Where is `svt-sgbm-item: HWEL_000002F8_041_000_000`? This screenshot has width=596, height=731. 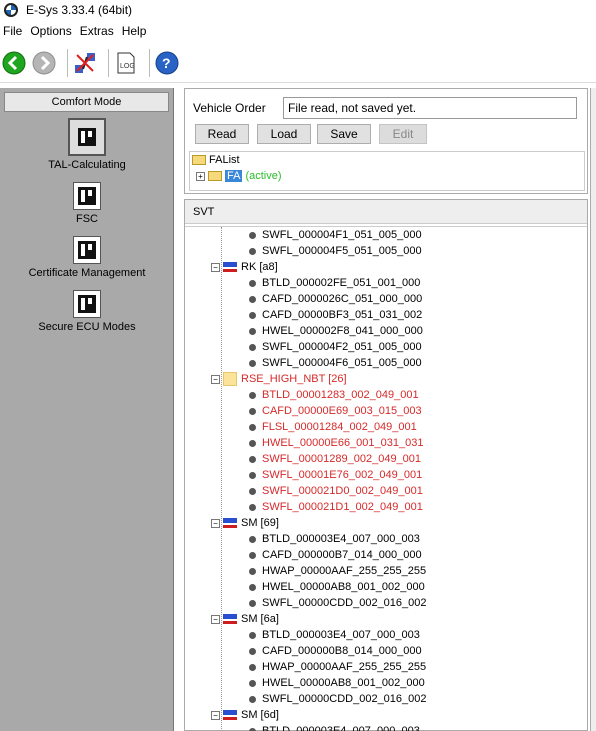 svt-sgbm-item: HWEL_000002F8_041_000_000 is located at coordinates (336, 331).